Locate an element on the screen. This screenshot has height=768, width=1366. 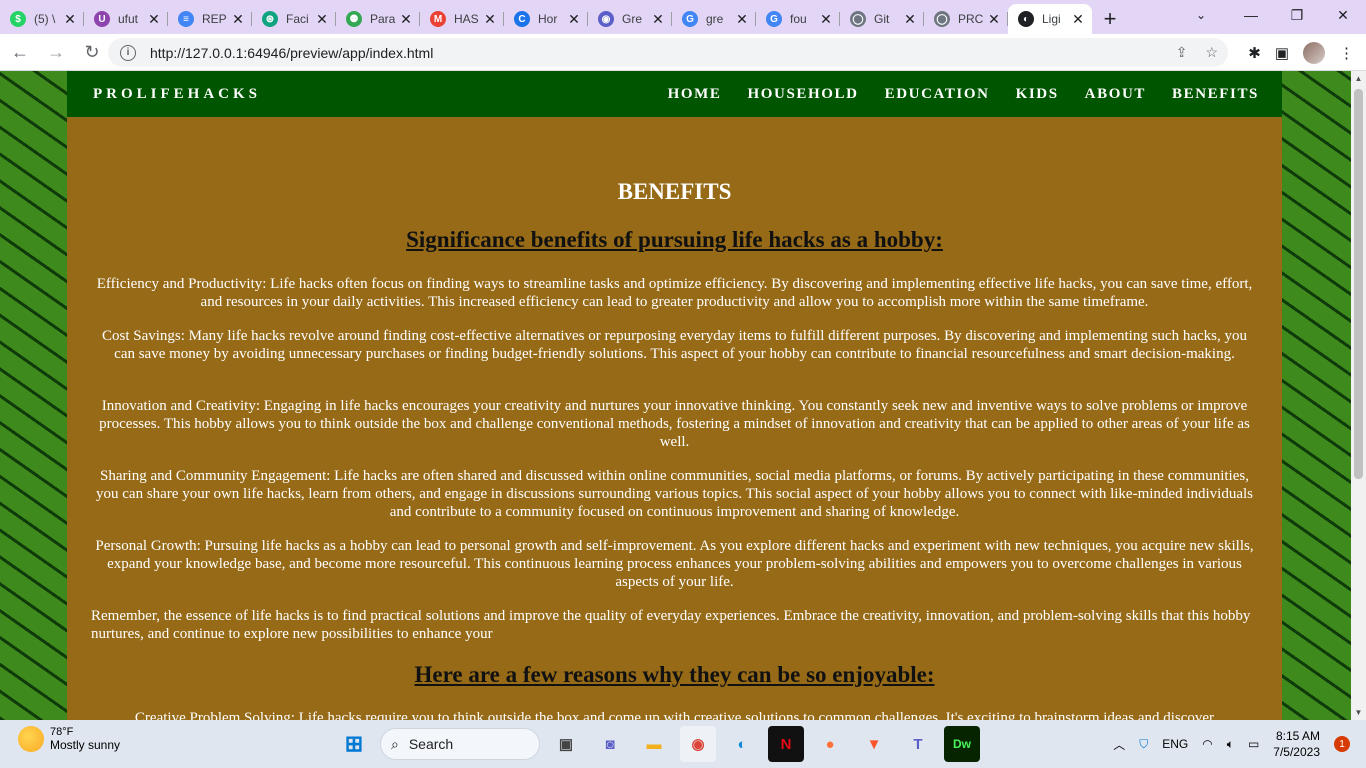
chrome-icon: ◉ is located at coordinates (698, 744).